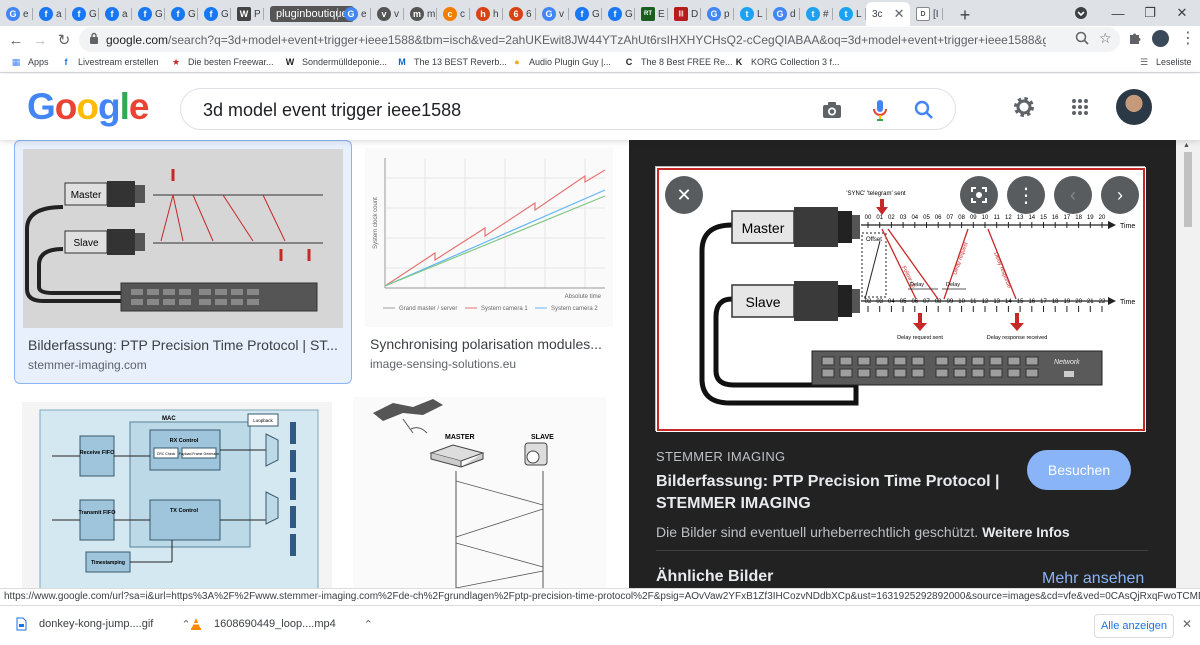 Image resolution: width=1200 pixels, height=645 pixels. What do you see at coordinates (1073, 195) in the screenshot?
I see `previous-image-button: ‹` at bounding box center [1073, 195].